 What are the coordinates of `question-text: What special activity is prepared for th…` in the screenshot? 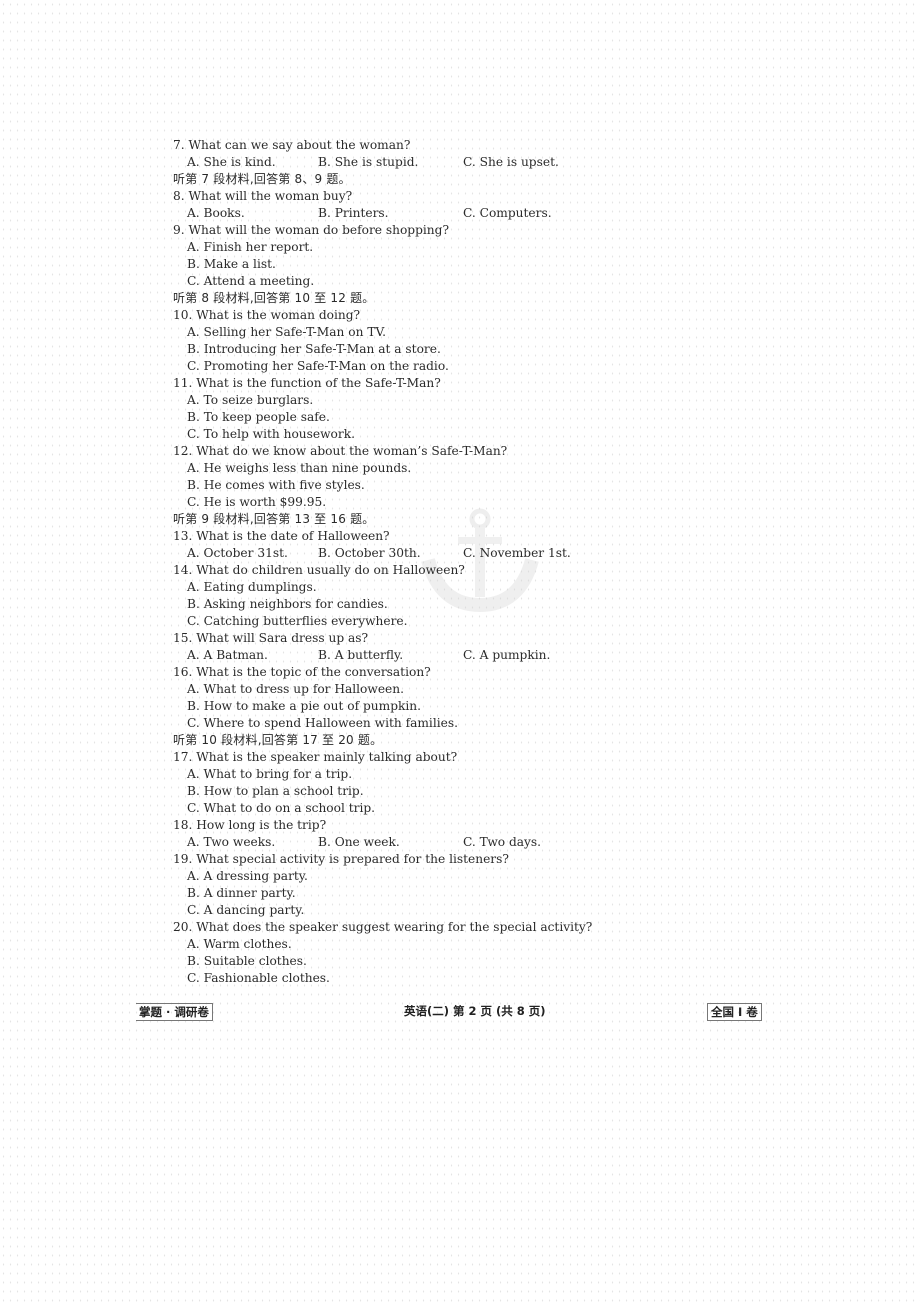 It's located at (352, 859).